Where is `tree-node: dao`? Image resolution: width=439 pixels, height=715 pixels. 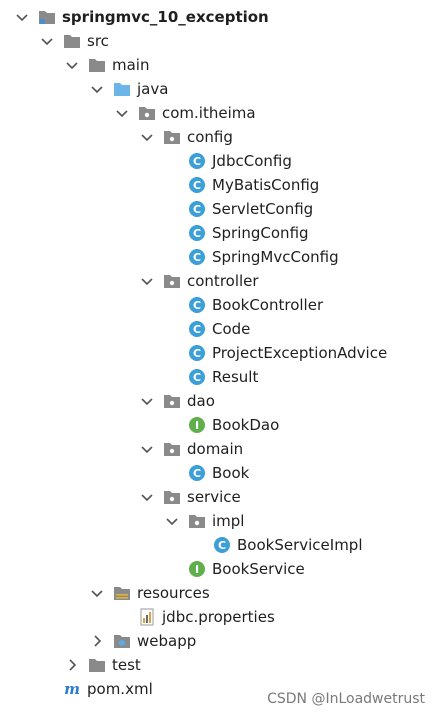
tree-node: dao is located at coordinates (219, 401).